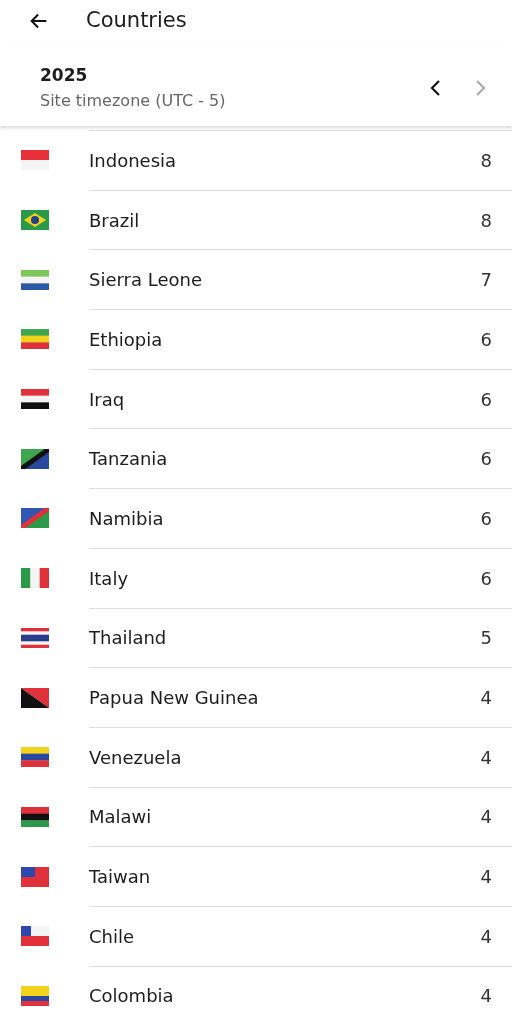 The height and width of the screenshot is (1023, 512). What do you see at coordinates (486, 638) in the screenshot?
I see `country-count: 5` at bounding box center [486, 638].